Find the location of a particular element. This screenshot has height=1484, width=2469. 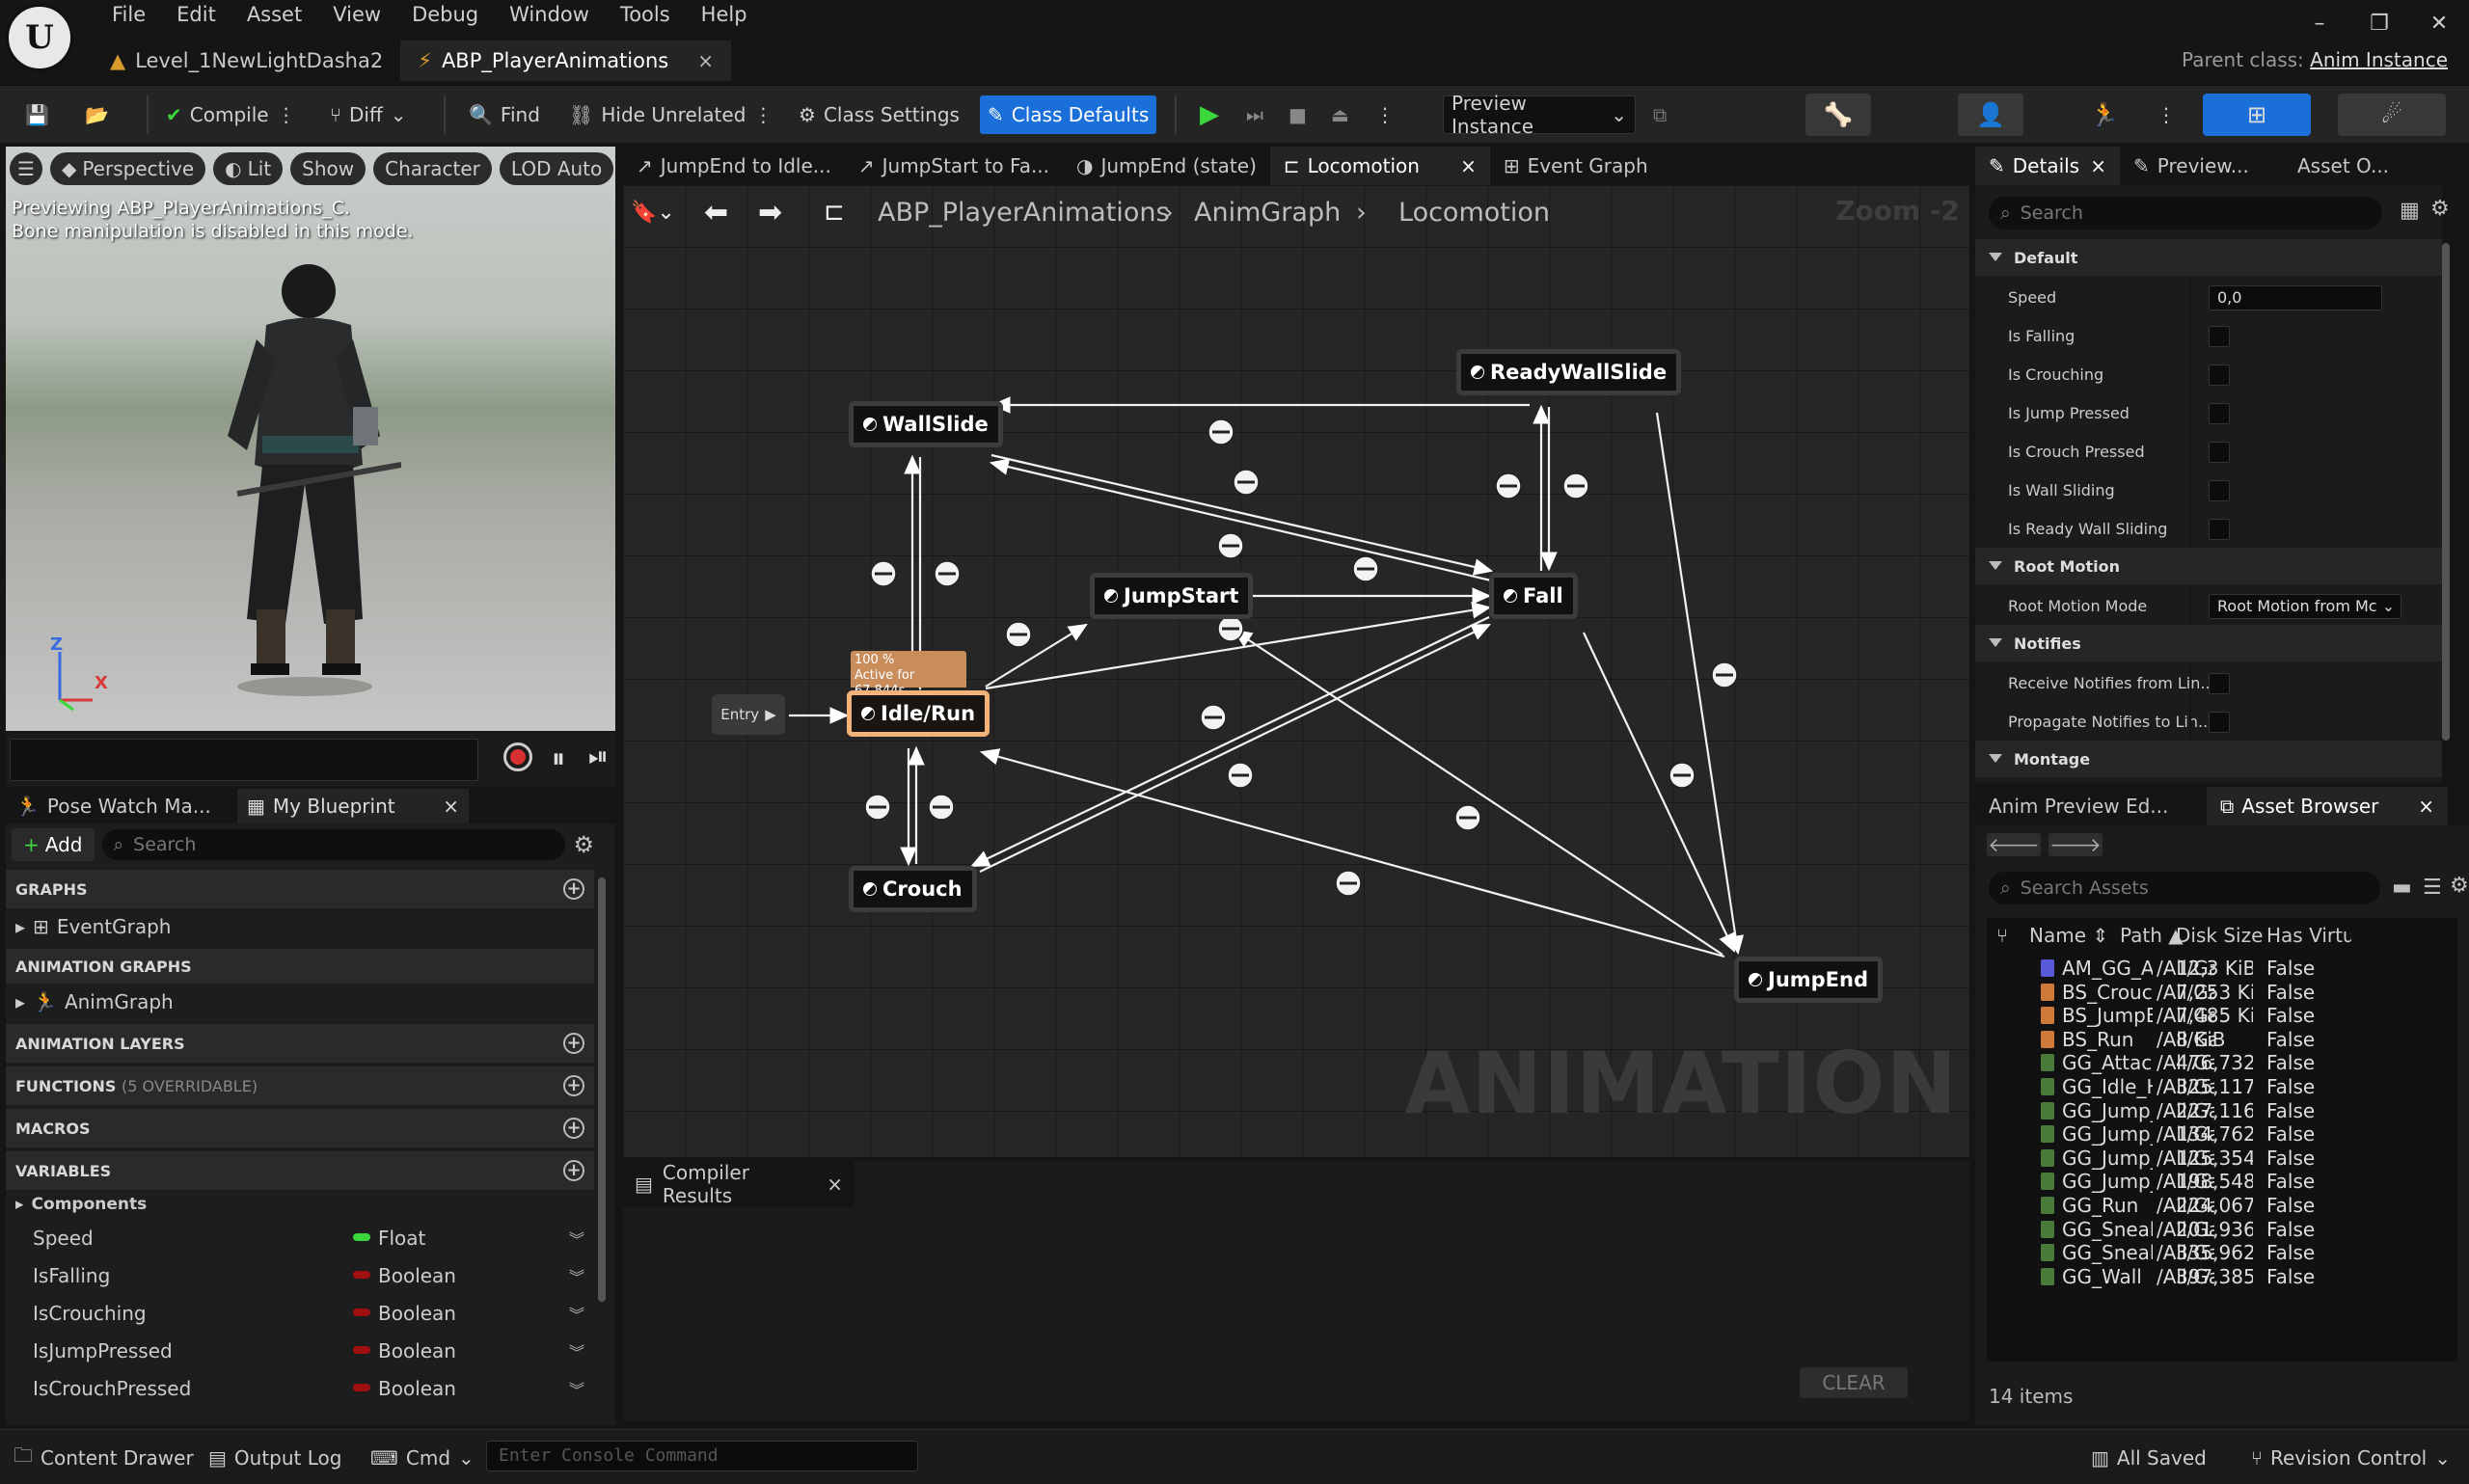

state-node-idlerun: Idle/Run is located at coordinates (918, 713).